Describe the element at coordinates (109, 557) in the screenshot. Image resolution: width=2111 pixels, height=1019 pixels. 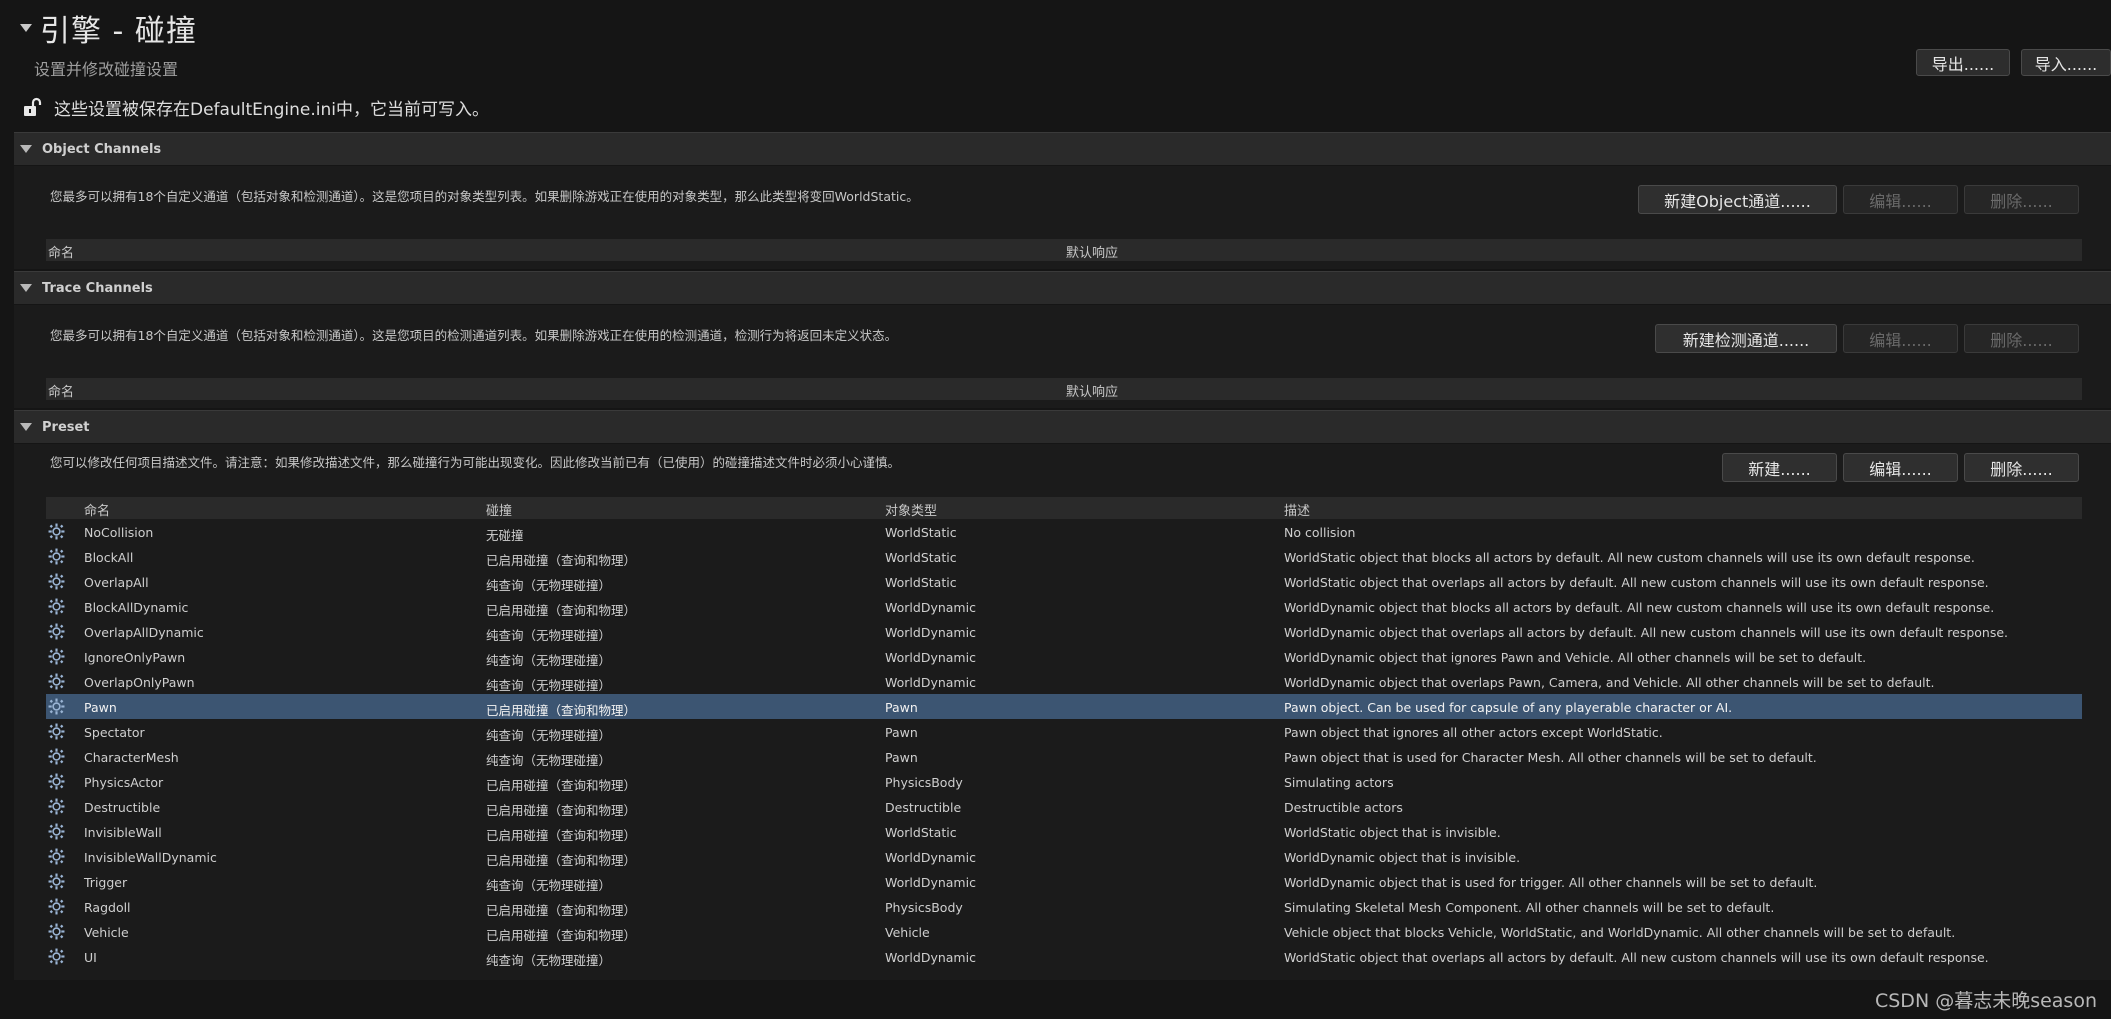
I see `preset-name-cell: BlockAll` at that location.